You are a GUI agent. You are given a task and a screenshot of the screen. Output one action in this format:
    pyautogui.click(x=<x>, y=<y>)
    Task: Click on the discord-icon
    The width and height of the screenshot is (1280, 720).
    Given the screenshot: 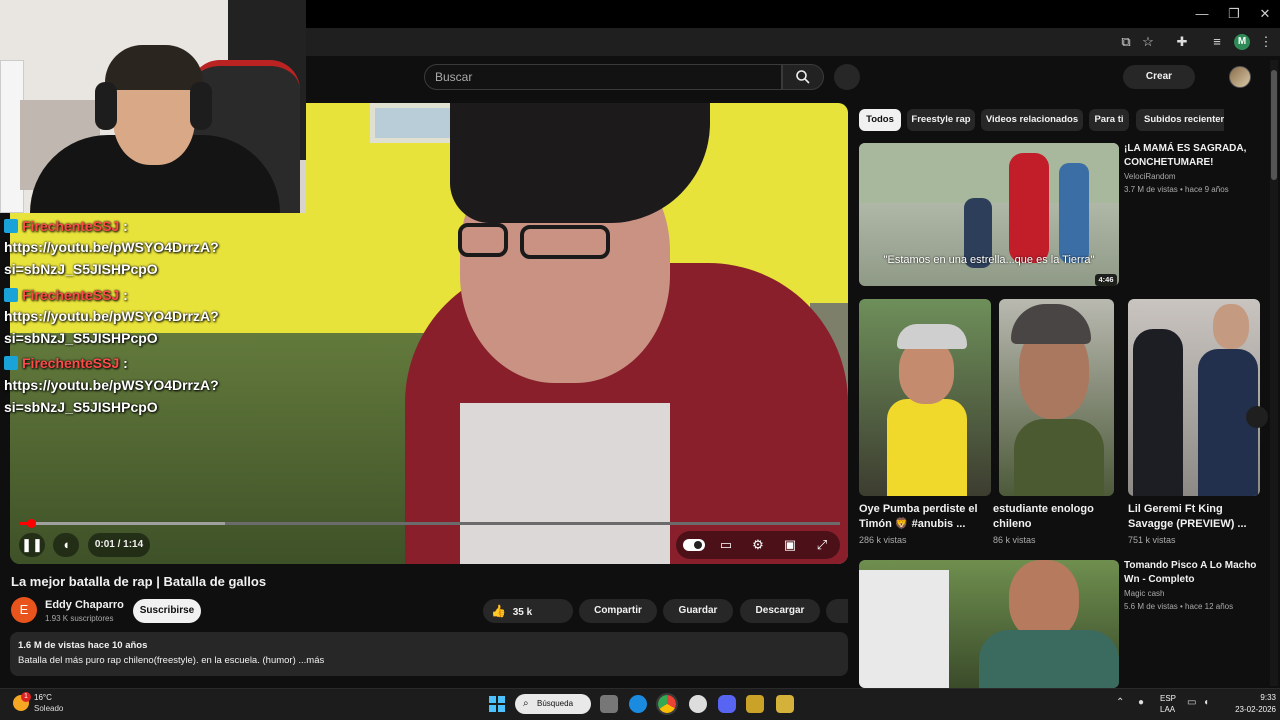 What is the action you would take?
    pyautogui.click(x=727, y=704)
    